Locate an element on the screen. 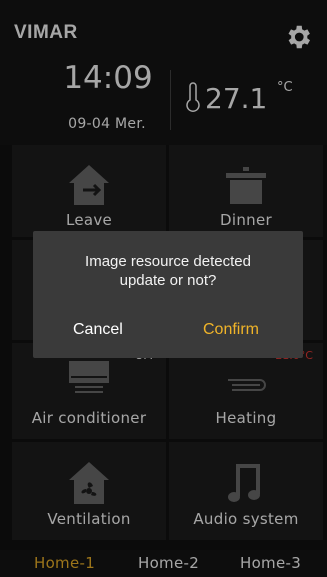  confirm-button: Confirm is located at coordinates (231, 330).